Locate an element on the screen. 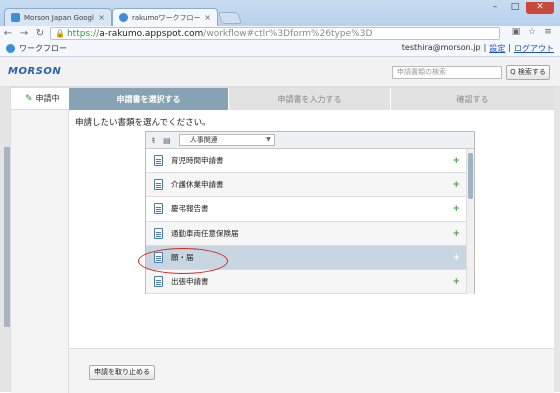 Image resolution: width=560 pixels, height=393 pixels. url-path: /workflow#ctlr%3Dform%26type%3D is located at coordinates (288, 33).